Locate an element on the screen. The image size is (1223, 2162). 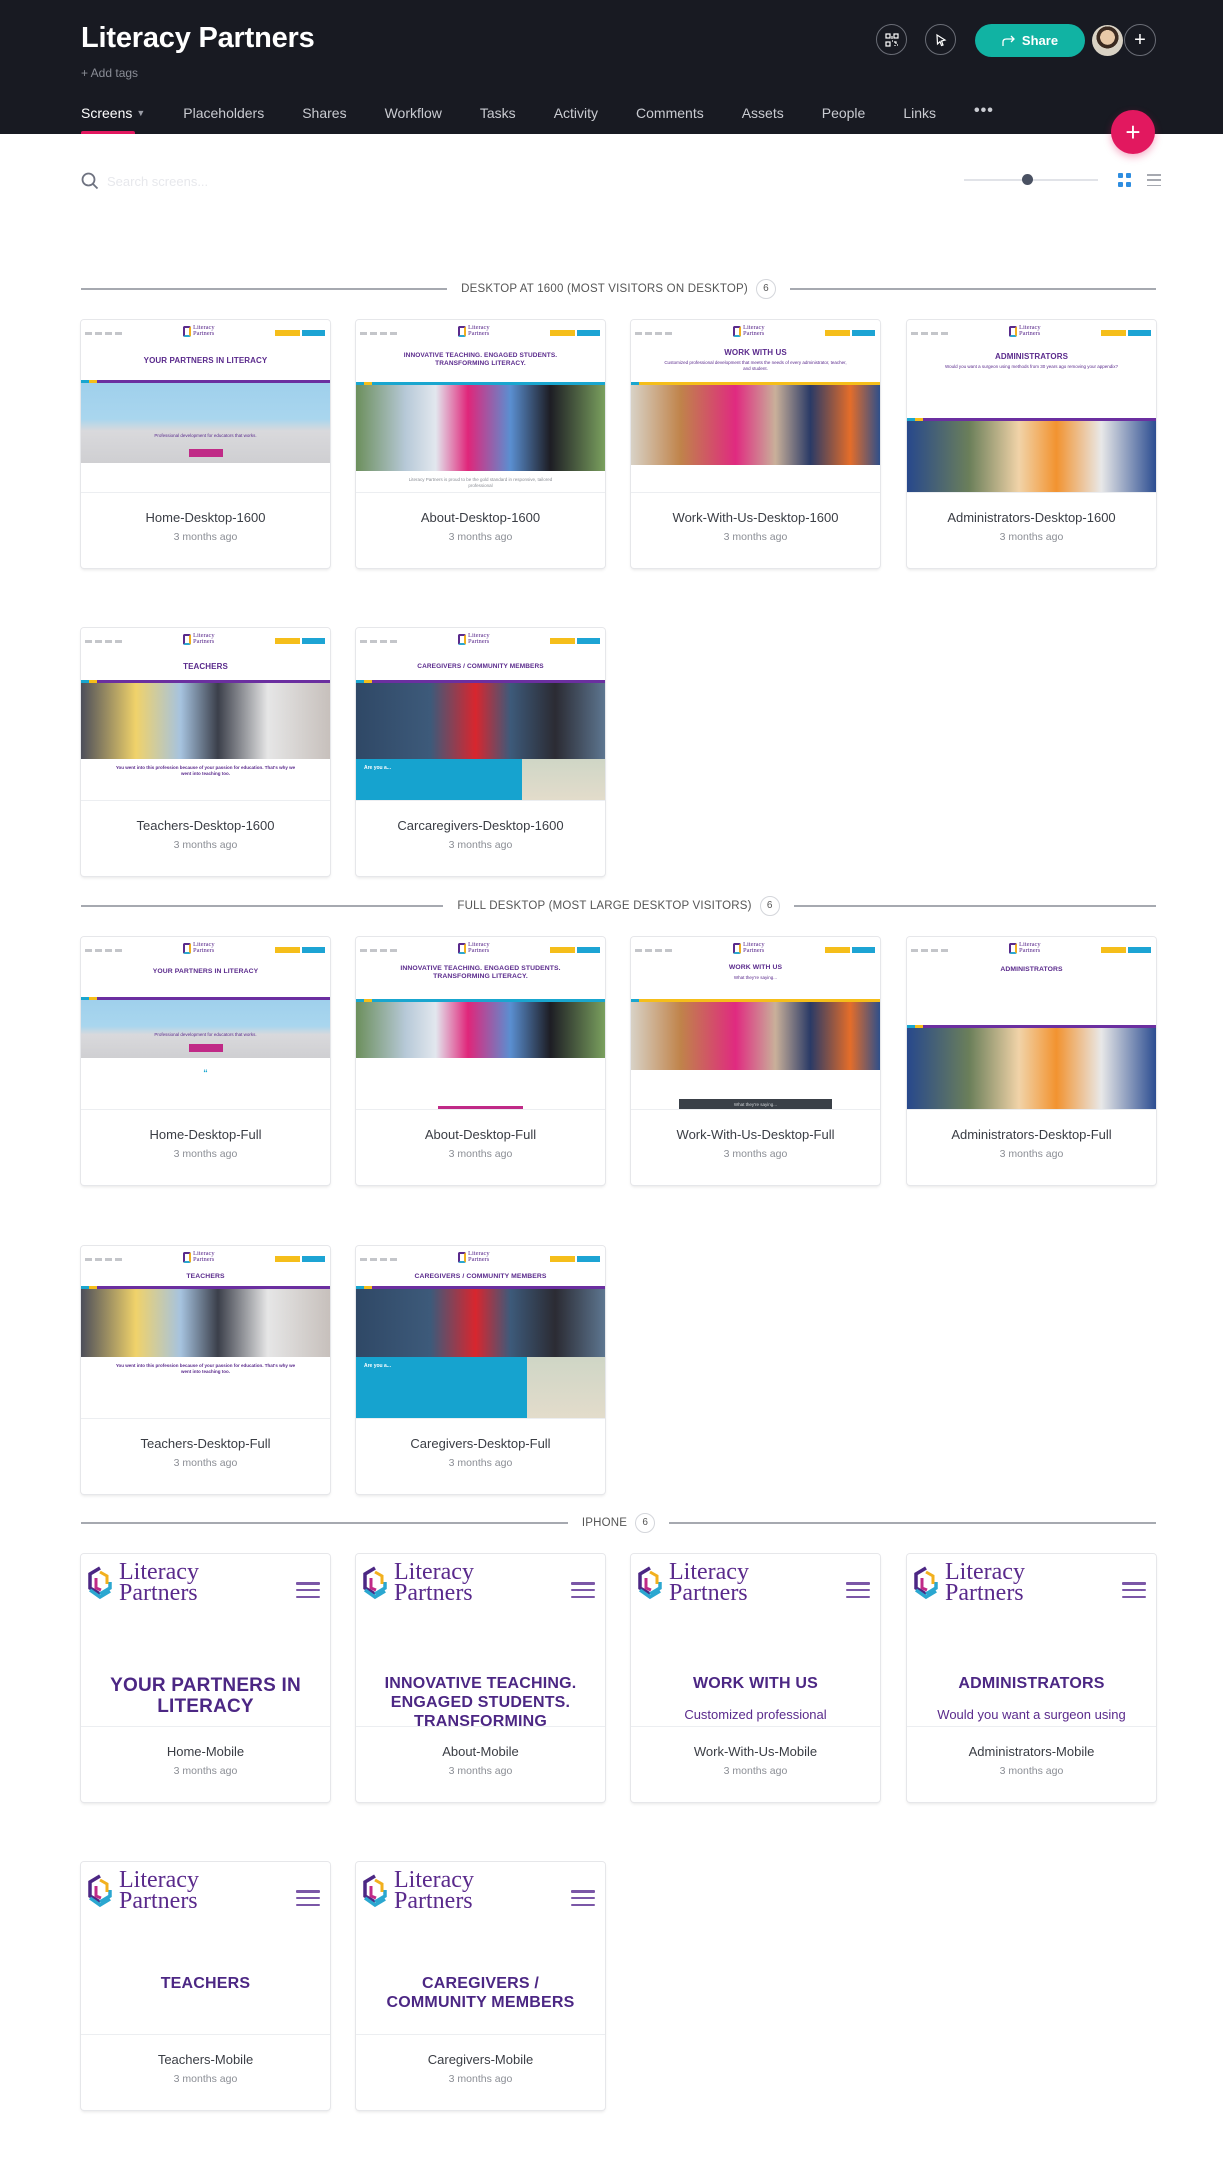
tab-screens: Screens ▼ is located at coordinates (113, 119).